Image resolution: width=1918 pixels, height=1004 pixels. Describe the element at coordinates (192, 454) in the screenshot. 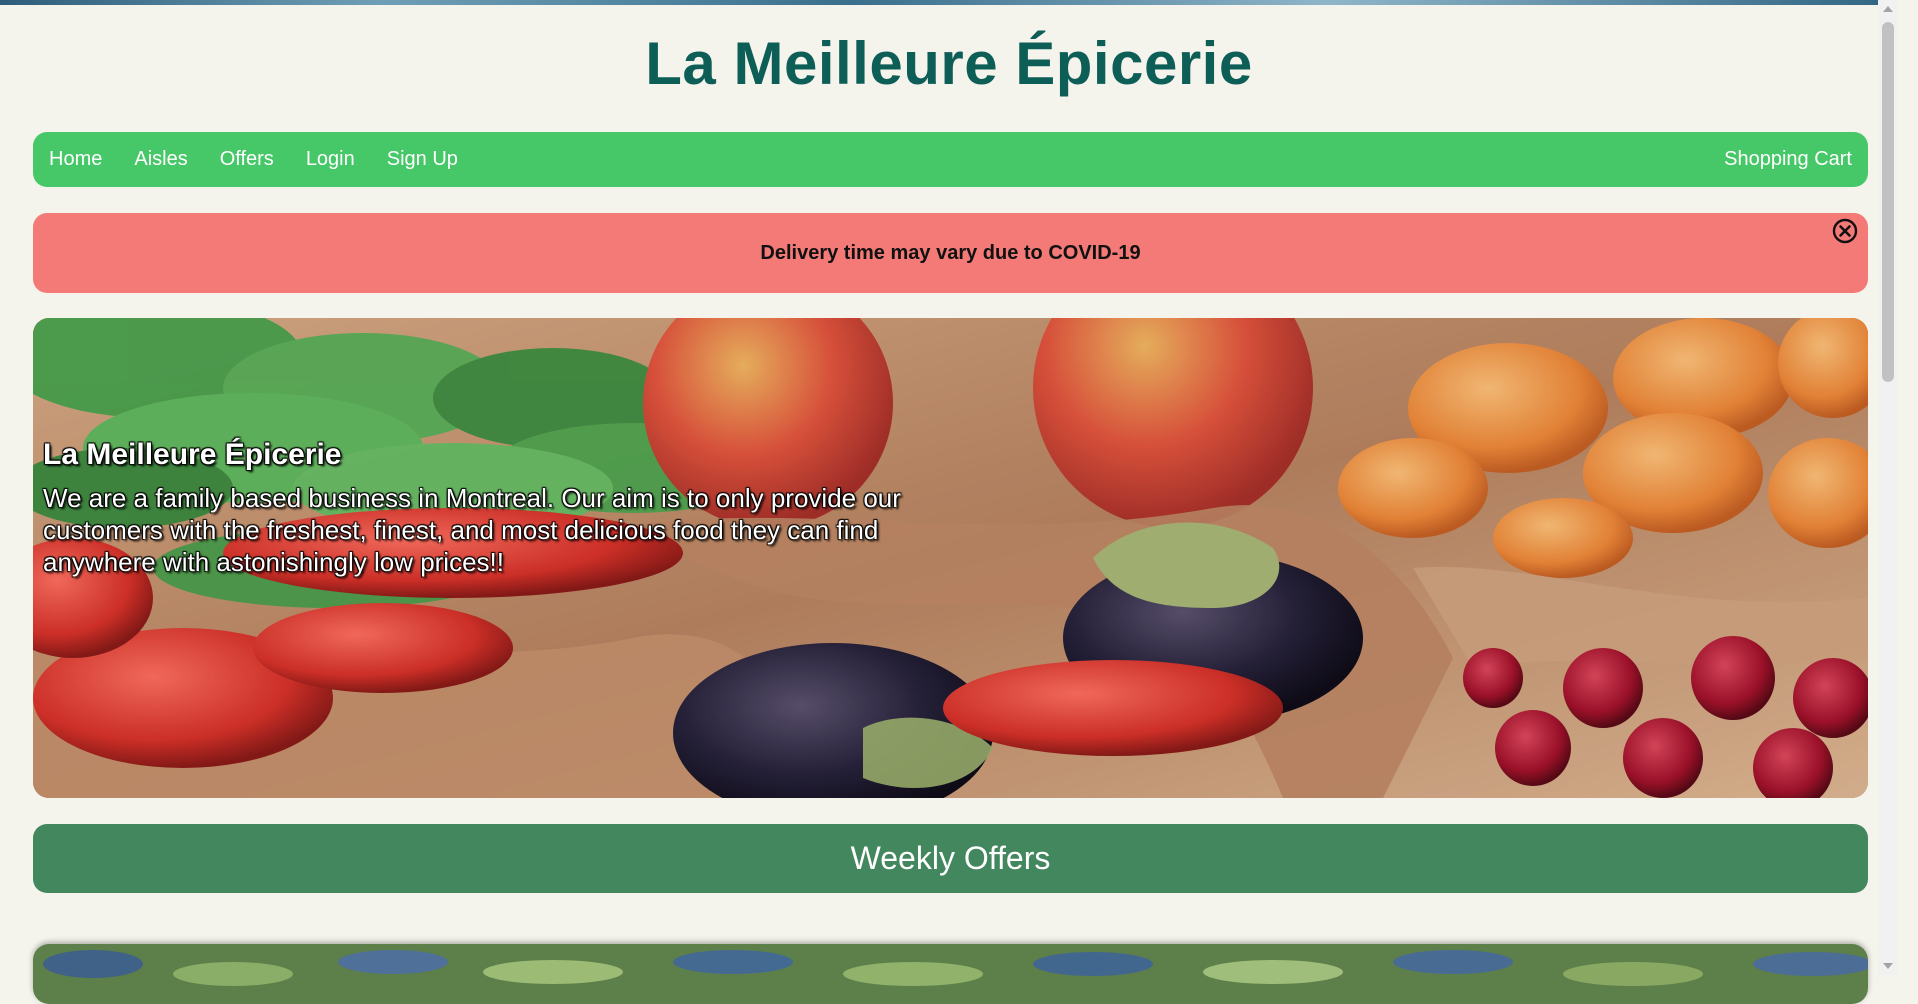

I see `hero-title: La Meilleure Épicerie` at that location.